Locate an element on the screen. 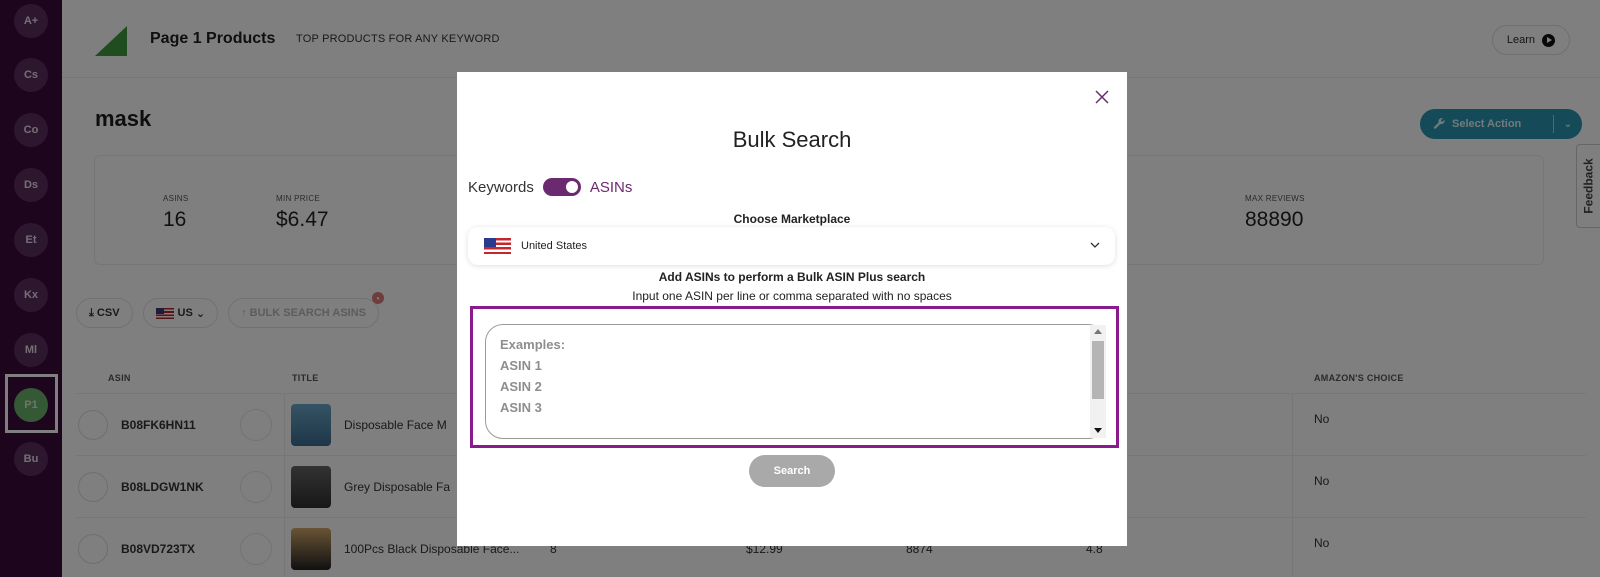 This screenshot has height=577, width=1600. asin-textarea is located at coordinates (795, 381).